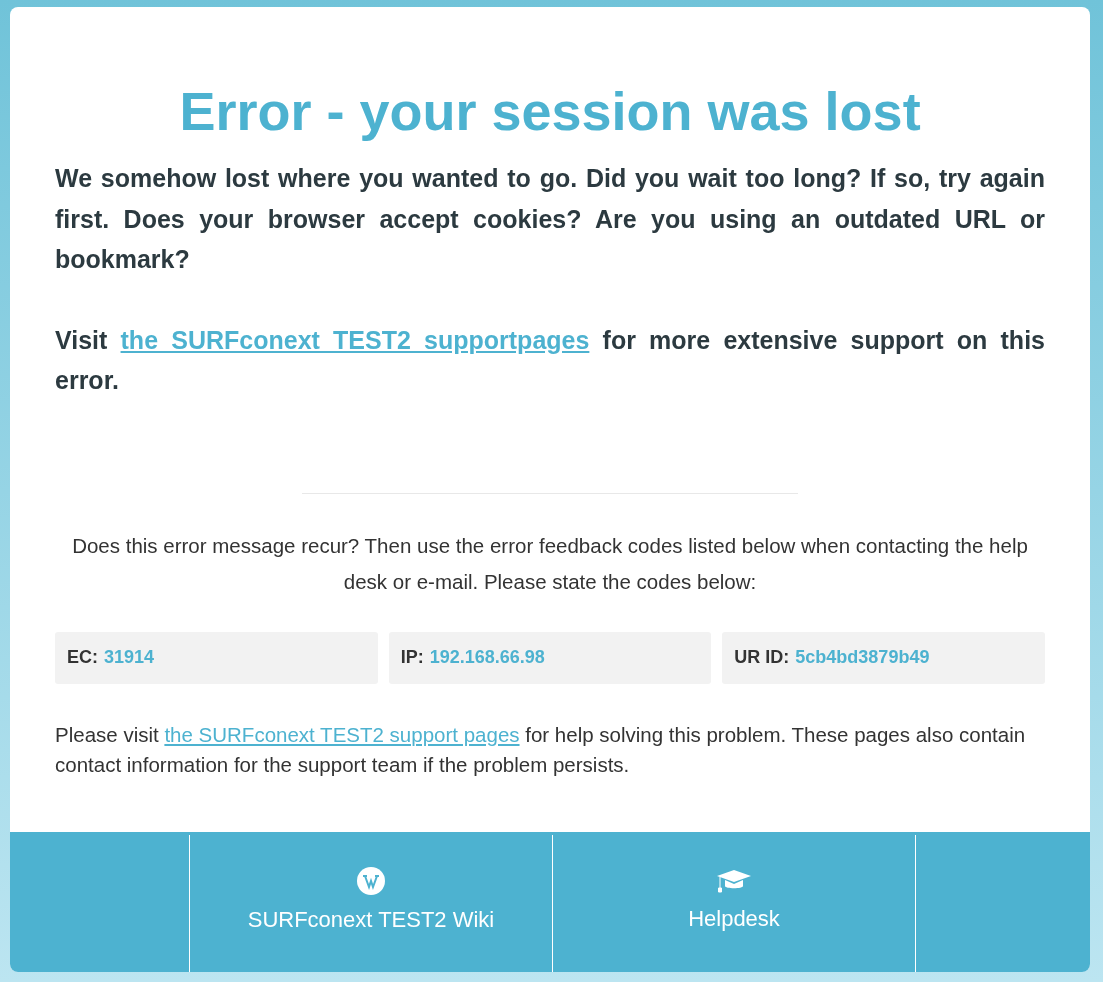 The image size is (1103, 982). Describe the element at coordinates (541, 749) in the screenshot. I see `help-text: Please visit the SURFconext TEST2 support pages for help solving this problem. These pages also contain contact information for the support team if the problem persists.` at that location.